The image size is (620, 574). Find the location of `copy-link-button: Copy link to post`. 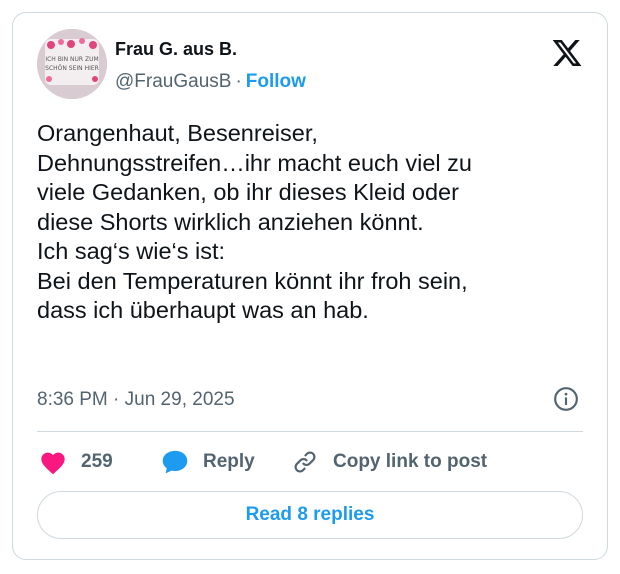

copy-link-button: Copy link to post is located at coordinates (389, 462).